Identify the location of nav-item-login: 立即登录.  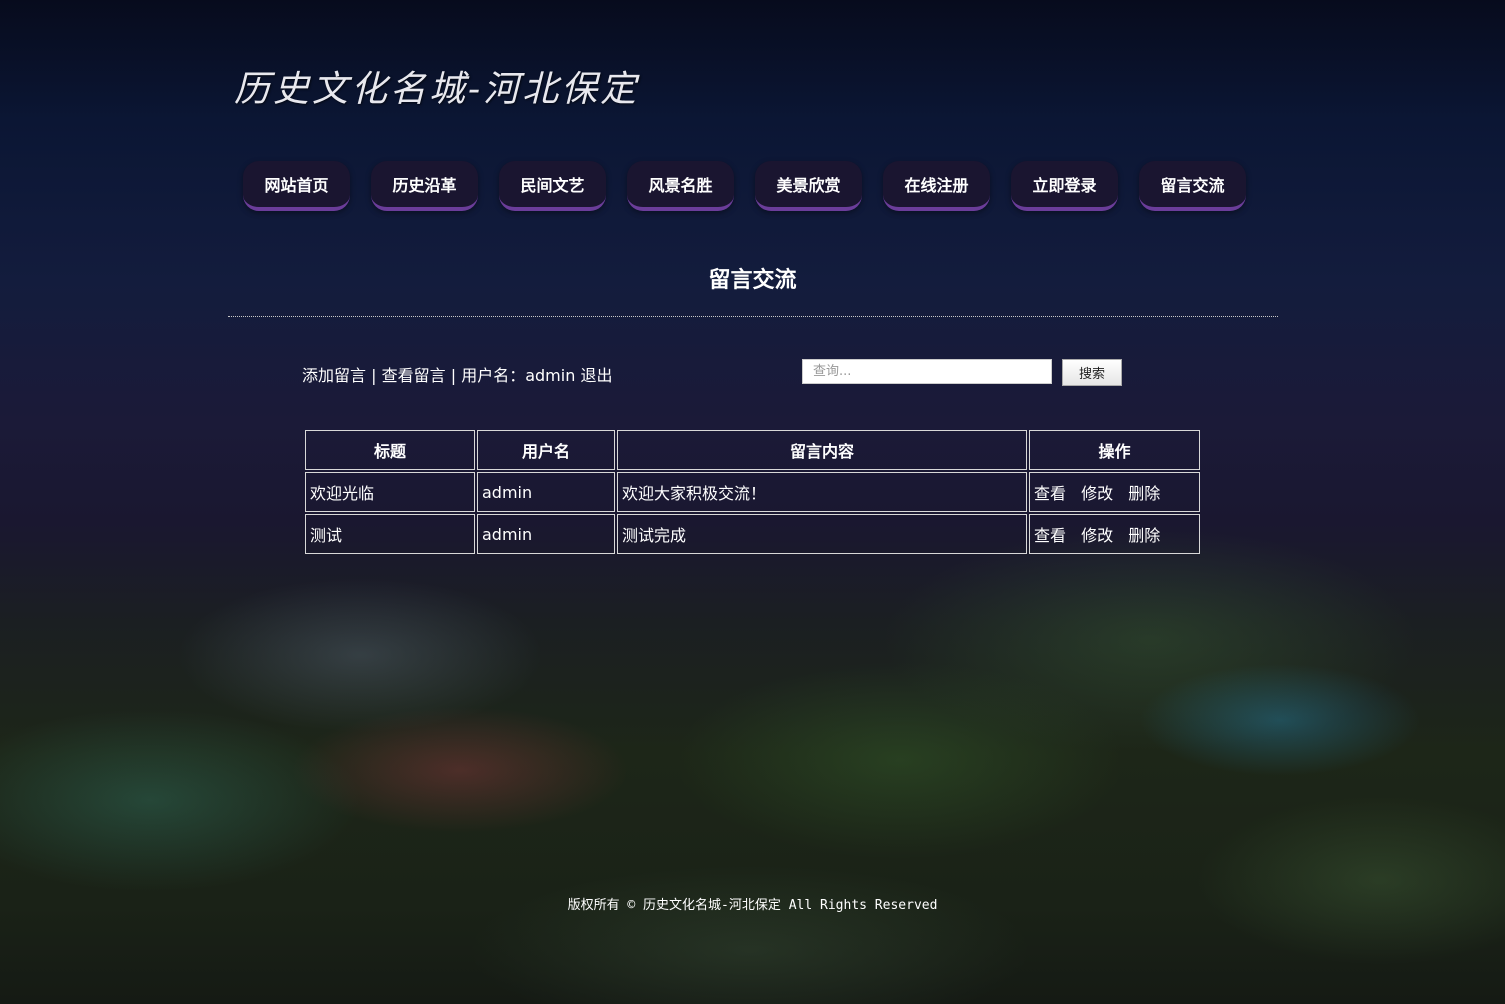
(1064, 186).